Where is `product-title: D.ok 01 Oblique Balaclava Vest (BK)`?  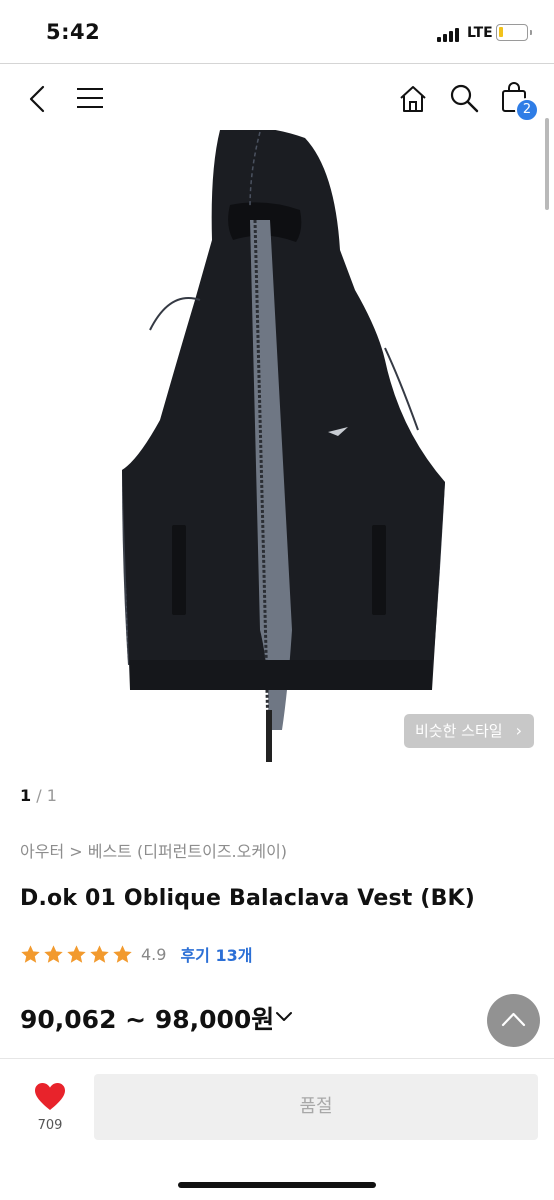 product-title: D.ok 01 Oblique Balaclava Vest (BK) is located at coordinates (248, 898).